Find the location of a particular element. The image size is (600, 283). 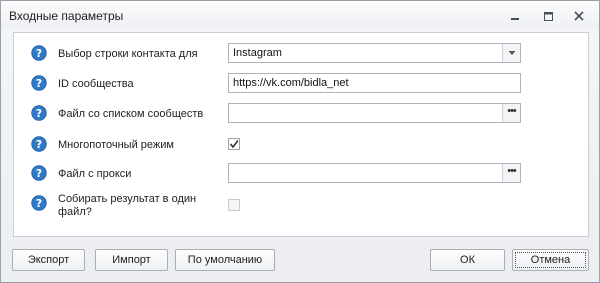

community-id-value: https://vk.com/bidla_net is located at coordinates (291, 83).